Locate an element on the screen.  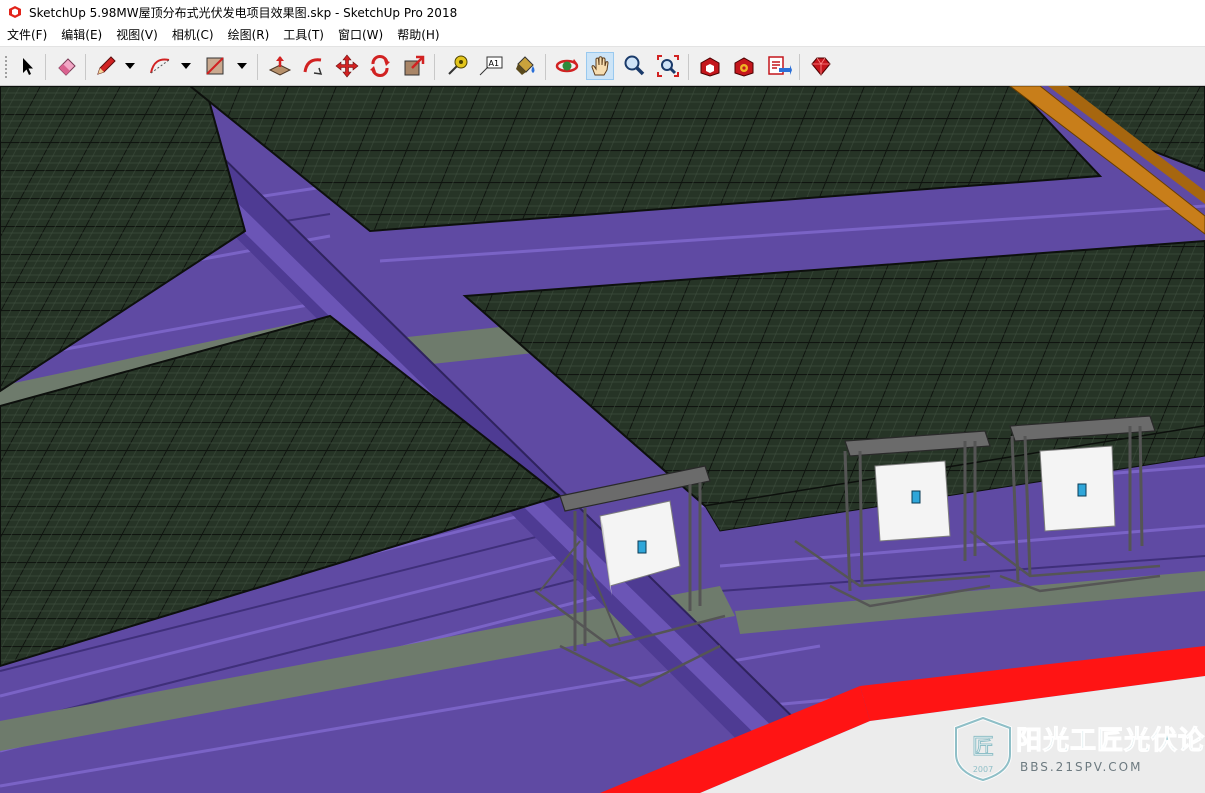
menu-edit: 编辑(E) is located at coordinates (81, 35).